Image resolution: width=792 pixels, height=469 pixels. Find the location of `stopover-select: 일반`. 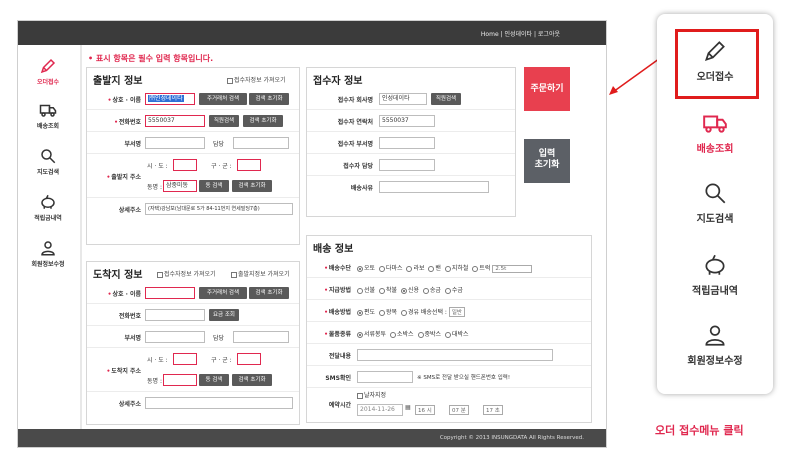

stopover-select: 일반 is located at coordinates (456, 312).